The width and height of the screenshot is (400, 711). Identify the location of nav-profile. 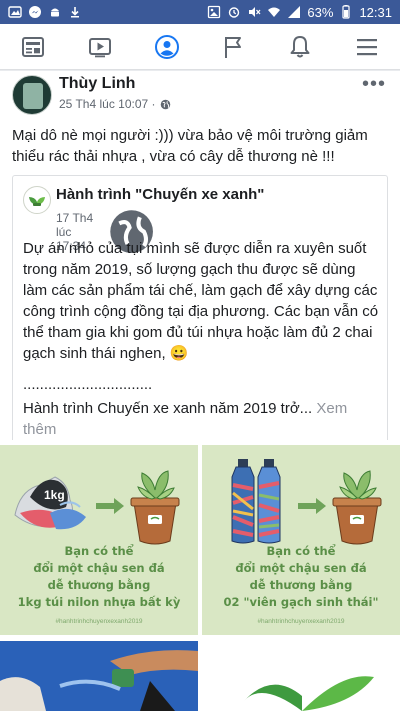
(167, 47).